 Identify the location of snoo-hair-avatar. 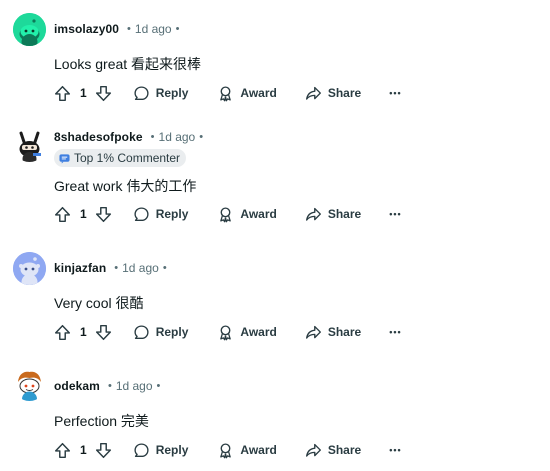
(29, 384).